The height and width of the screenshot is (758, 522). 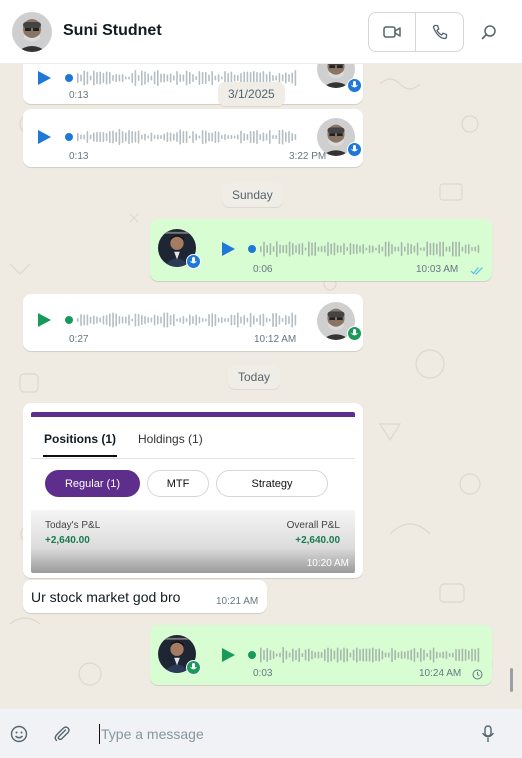 I want to click on voice-record-button, so click(x=488, y=734).